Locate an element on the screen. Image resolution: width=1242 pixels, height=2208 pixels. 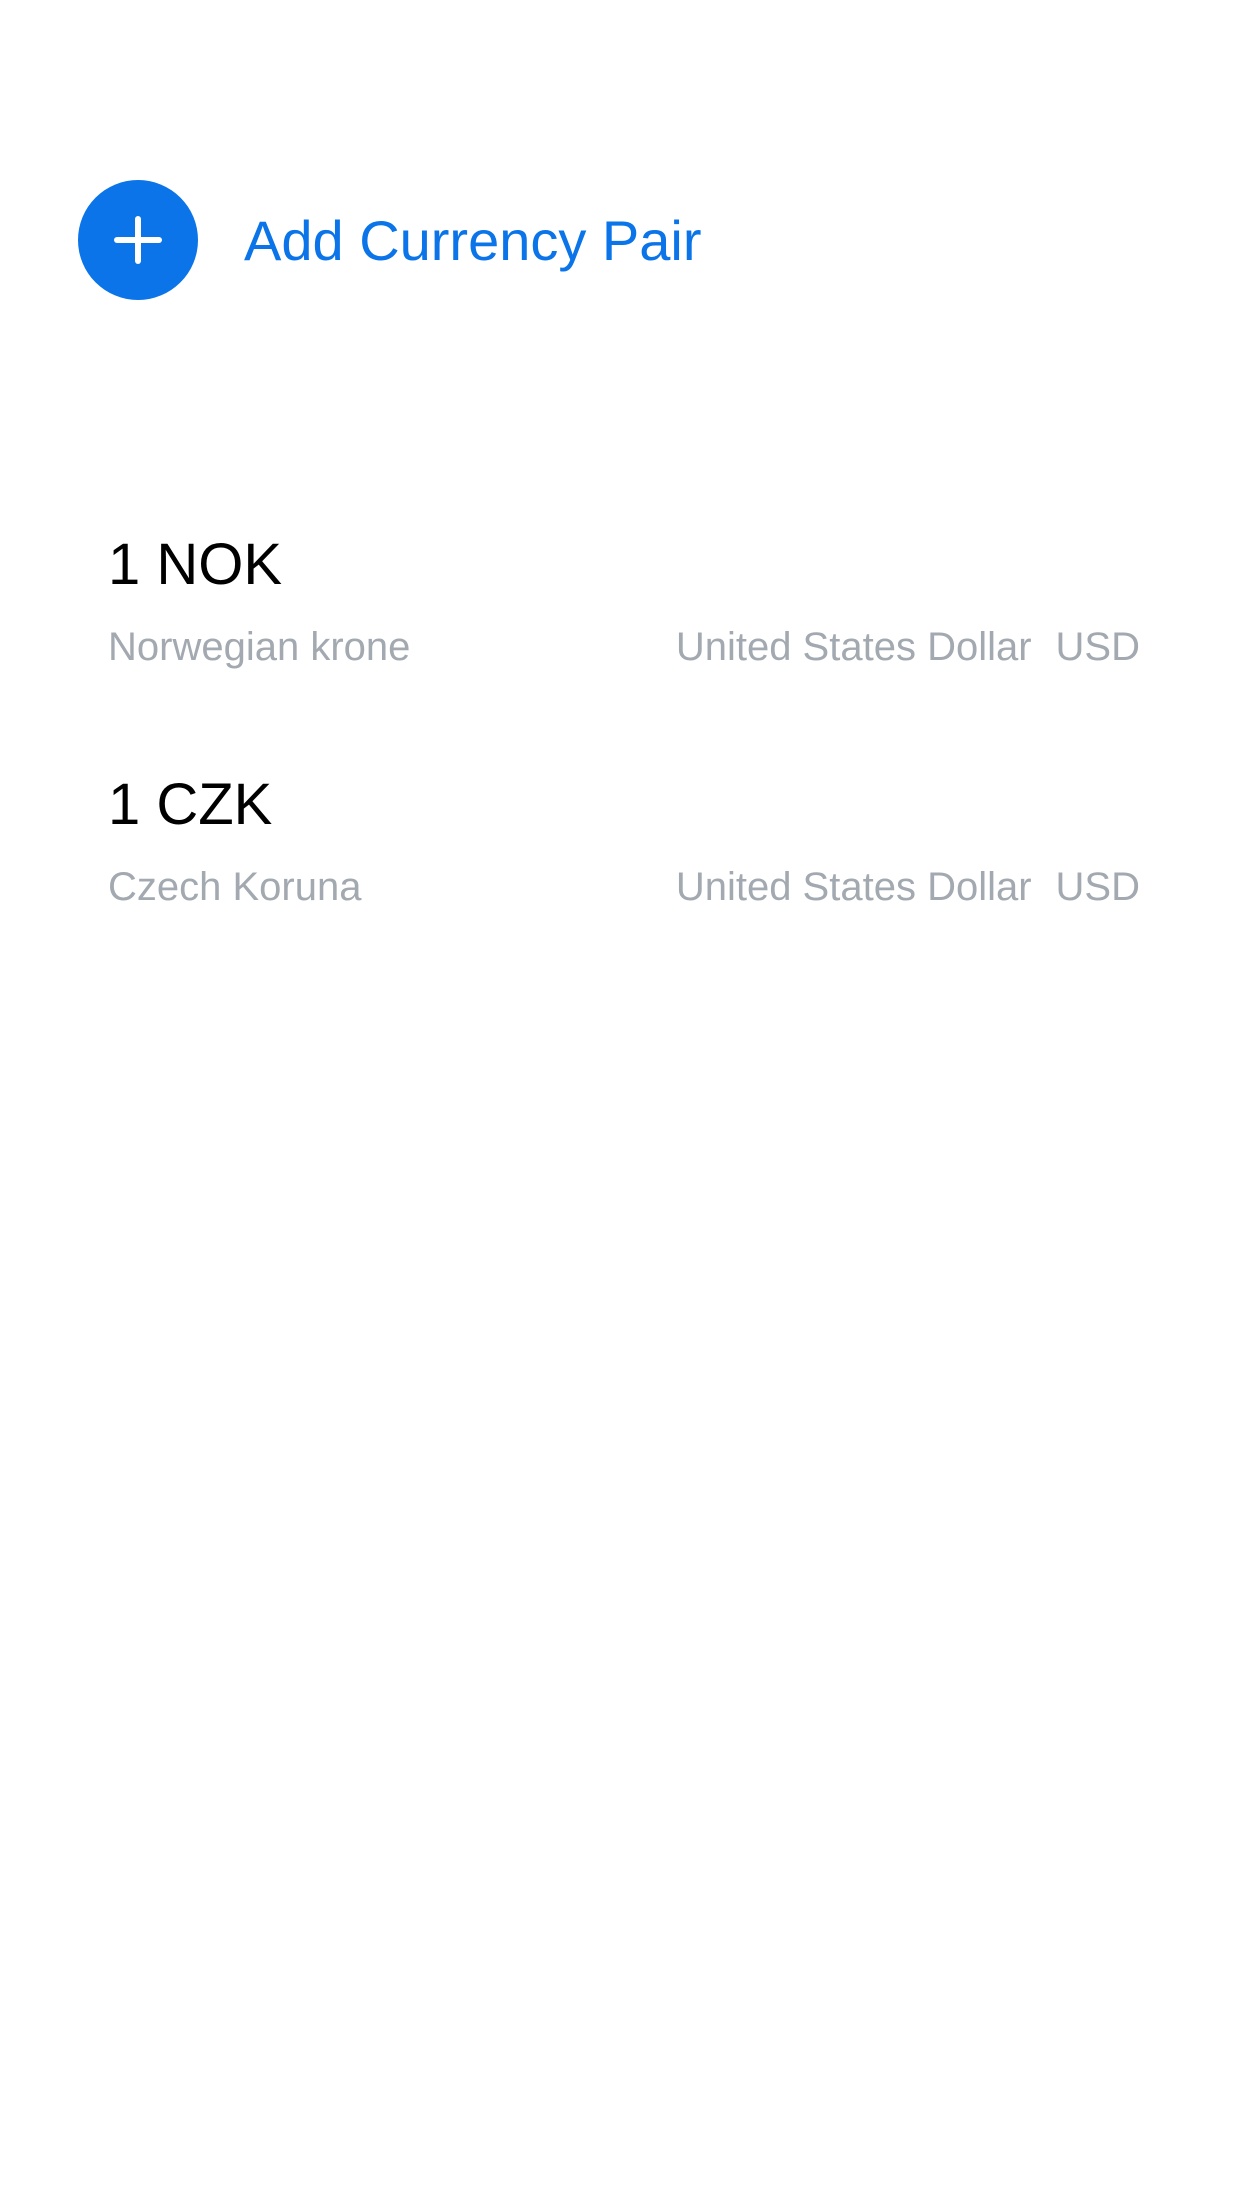
plus-icon-vertical is located at coordinates (138, 240).